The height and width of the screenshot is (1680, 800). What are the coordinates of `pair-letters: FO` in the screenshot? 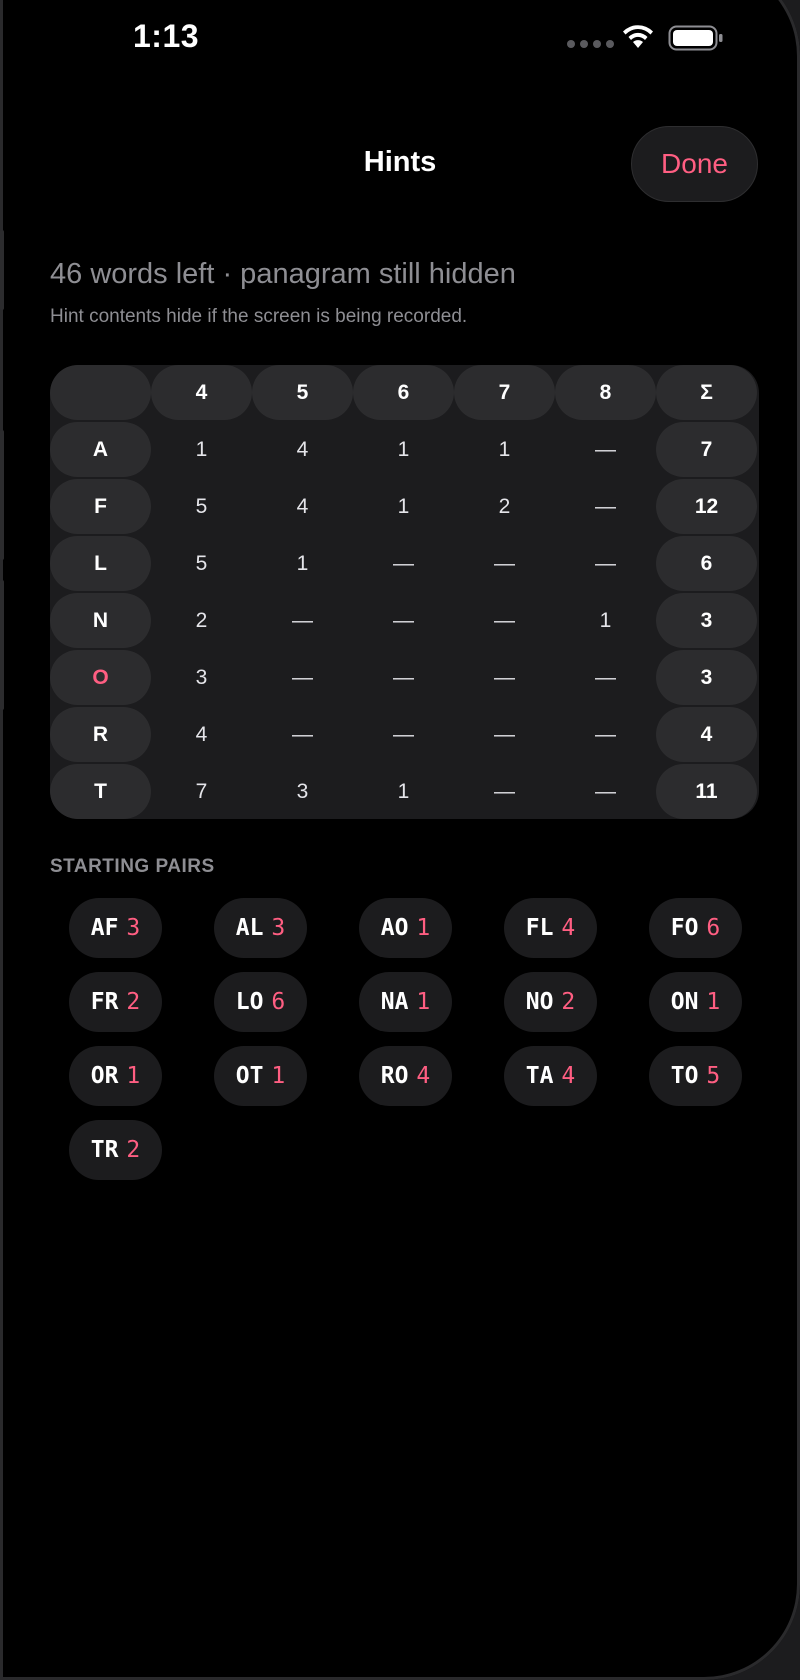 It's located at (684, 928).